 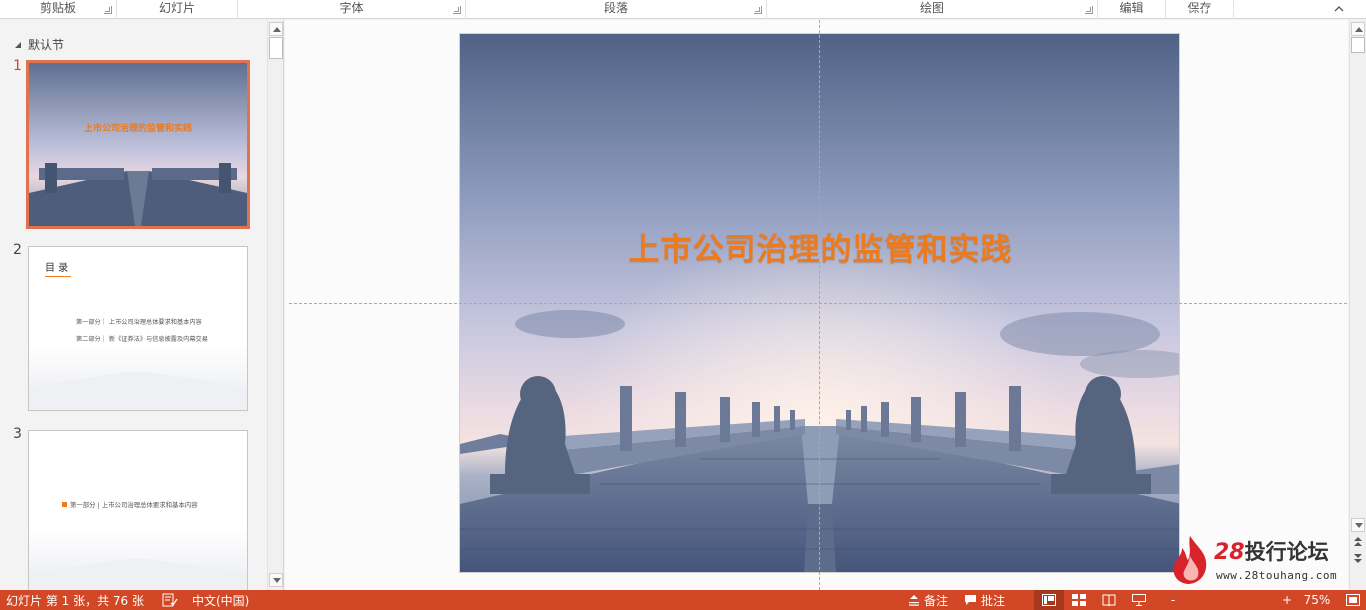 I want to click on ribbon-group-label: 剪贴板, so click(x=57, y=8).